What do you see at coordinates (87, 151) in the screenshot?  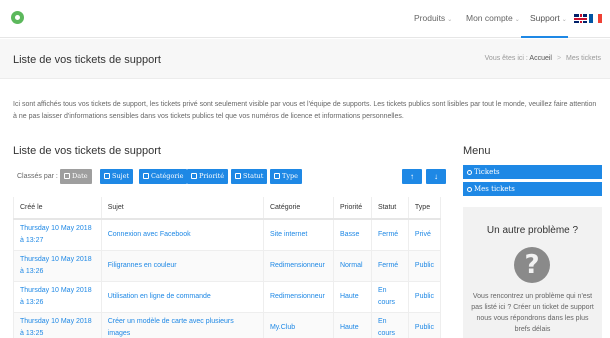 I see `section-title: Liste de vos tickets de support` at bounding box center [87, 151].